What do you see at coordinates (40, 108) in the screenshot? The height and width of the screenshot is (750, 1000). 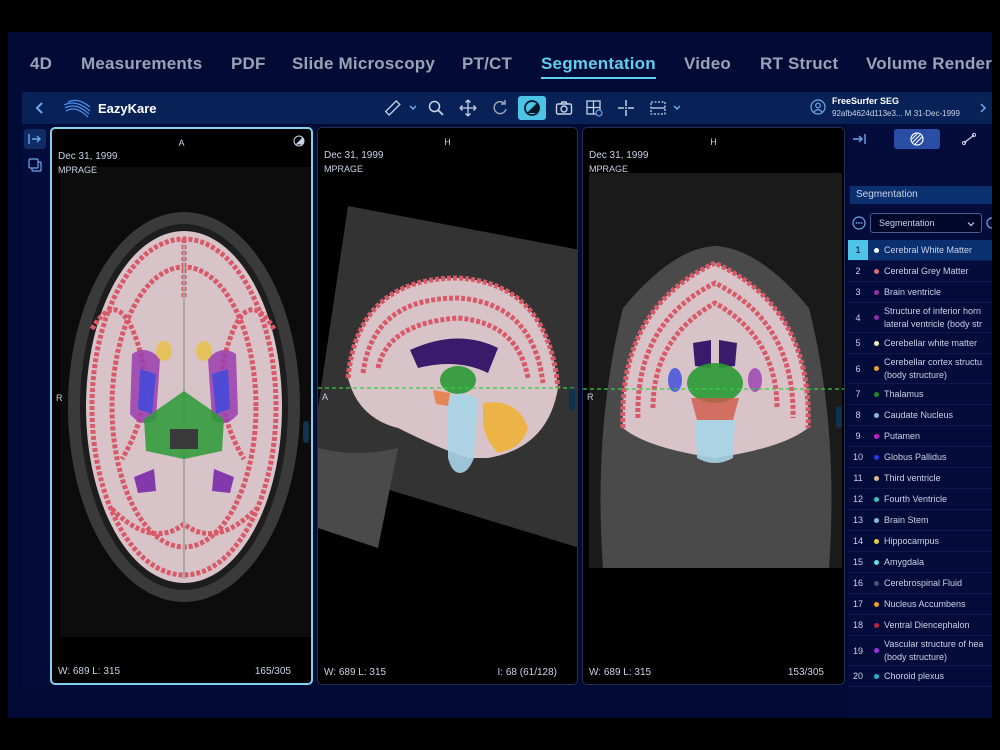 I see `chevron-left-icon` at bounding box center [40, 108].